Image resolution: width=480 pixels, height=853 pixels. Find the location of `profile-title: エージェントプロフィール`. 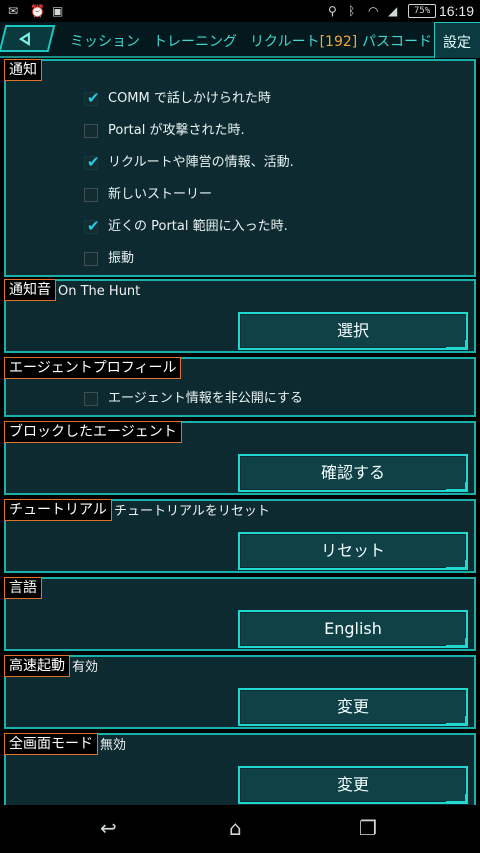

profile-title: エージェントプロフィール is located at coordinates (93, 368).